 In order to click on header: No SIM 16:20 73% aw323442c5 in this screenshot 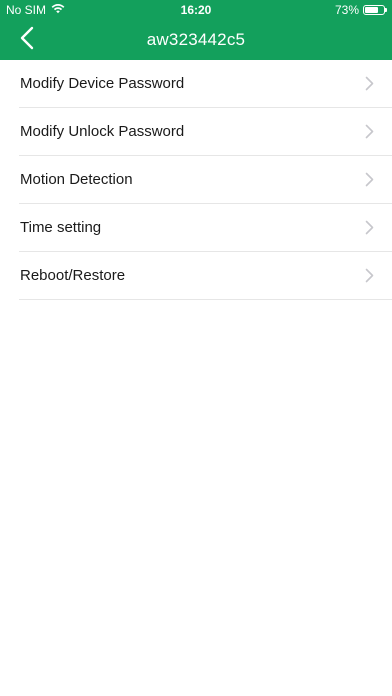, I will do `click(196, 30)`.